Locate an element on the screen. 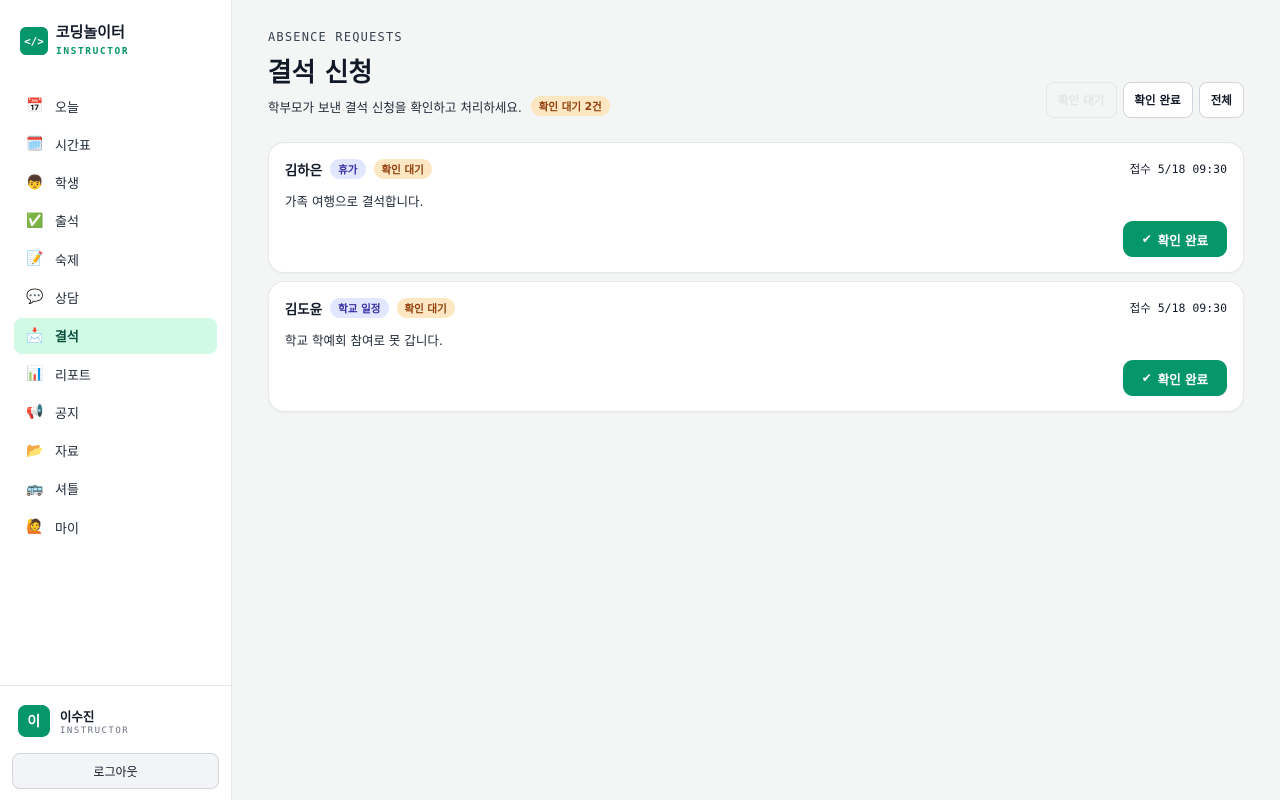 The width and height of the screenshot is (1280, 800). sidebar-item-7: 📩 결석 is located at coordinates (115, 335).